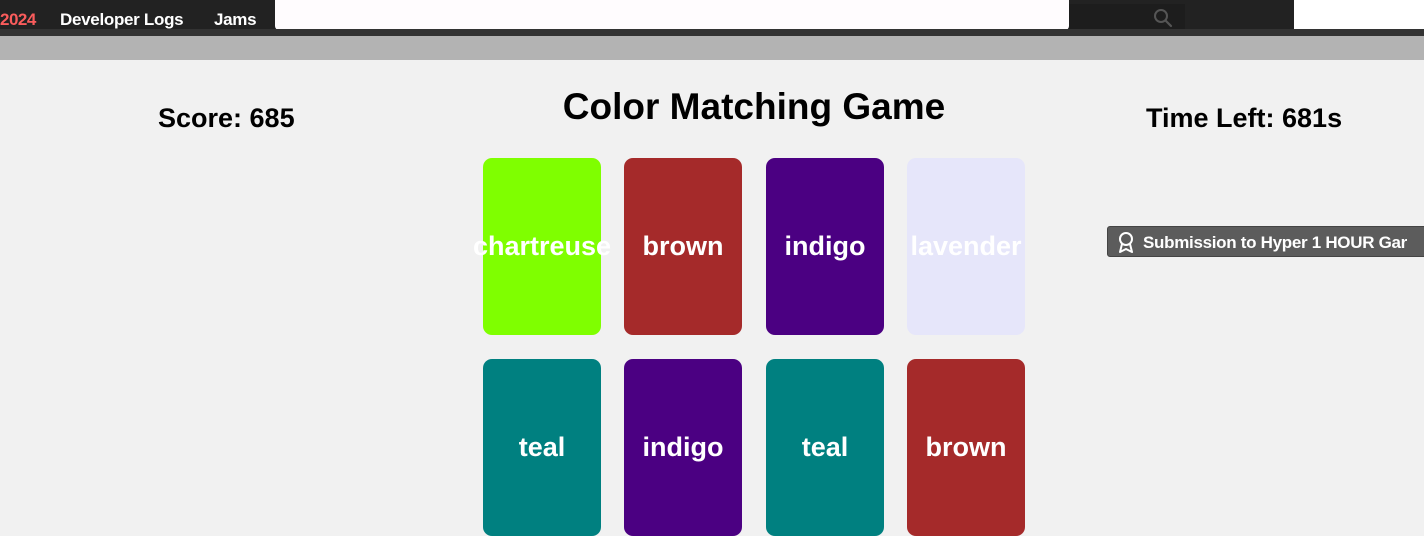  I want to click on search-icon, so click(1163, 18).